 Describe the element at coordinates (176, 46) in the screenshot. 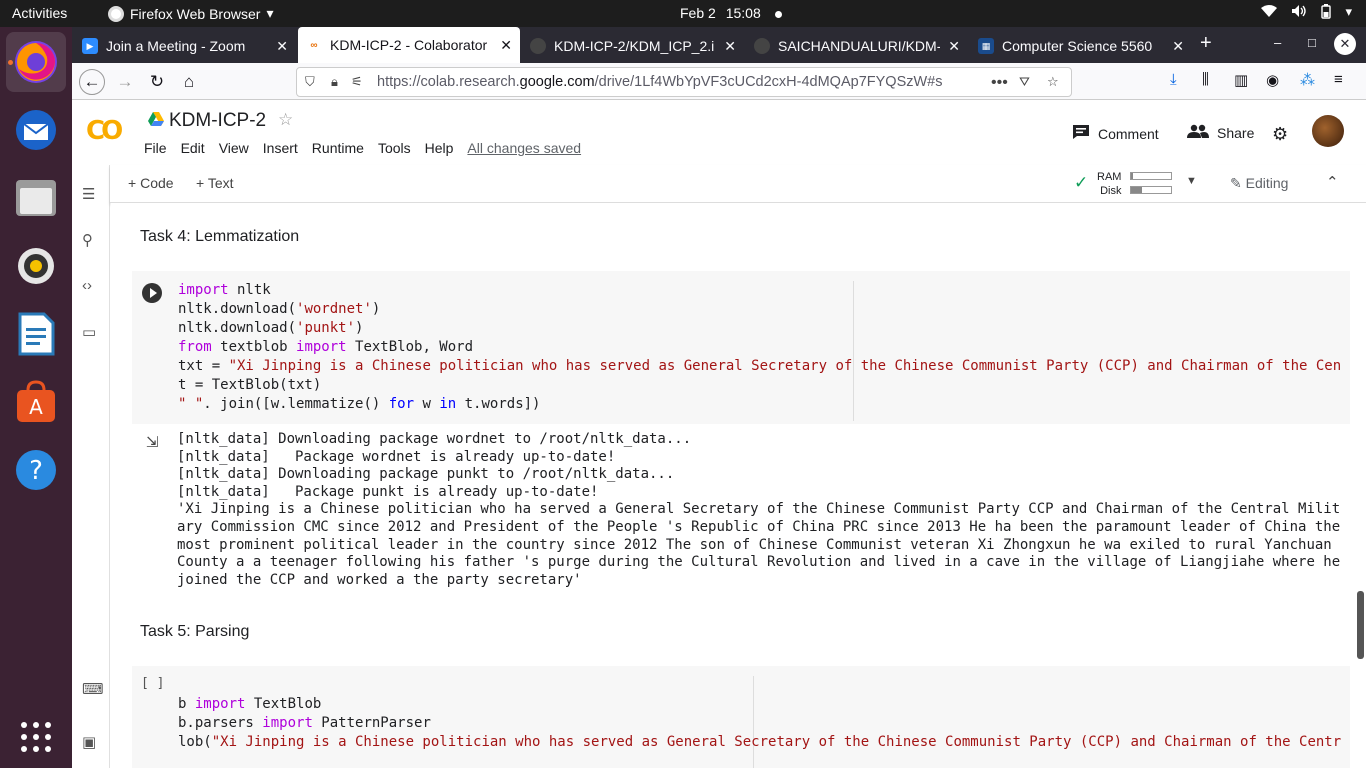

I see `tab-title: Join a Meeting - Zoom` at that location.